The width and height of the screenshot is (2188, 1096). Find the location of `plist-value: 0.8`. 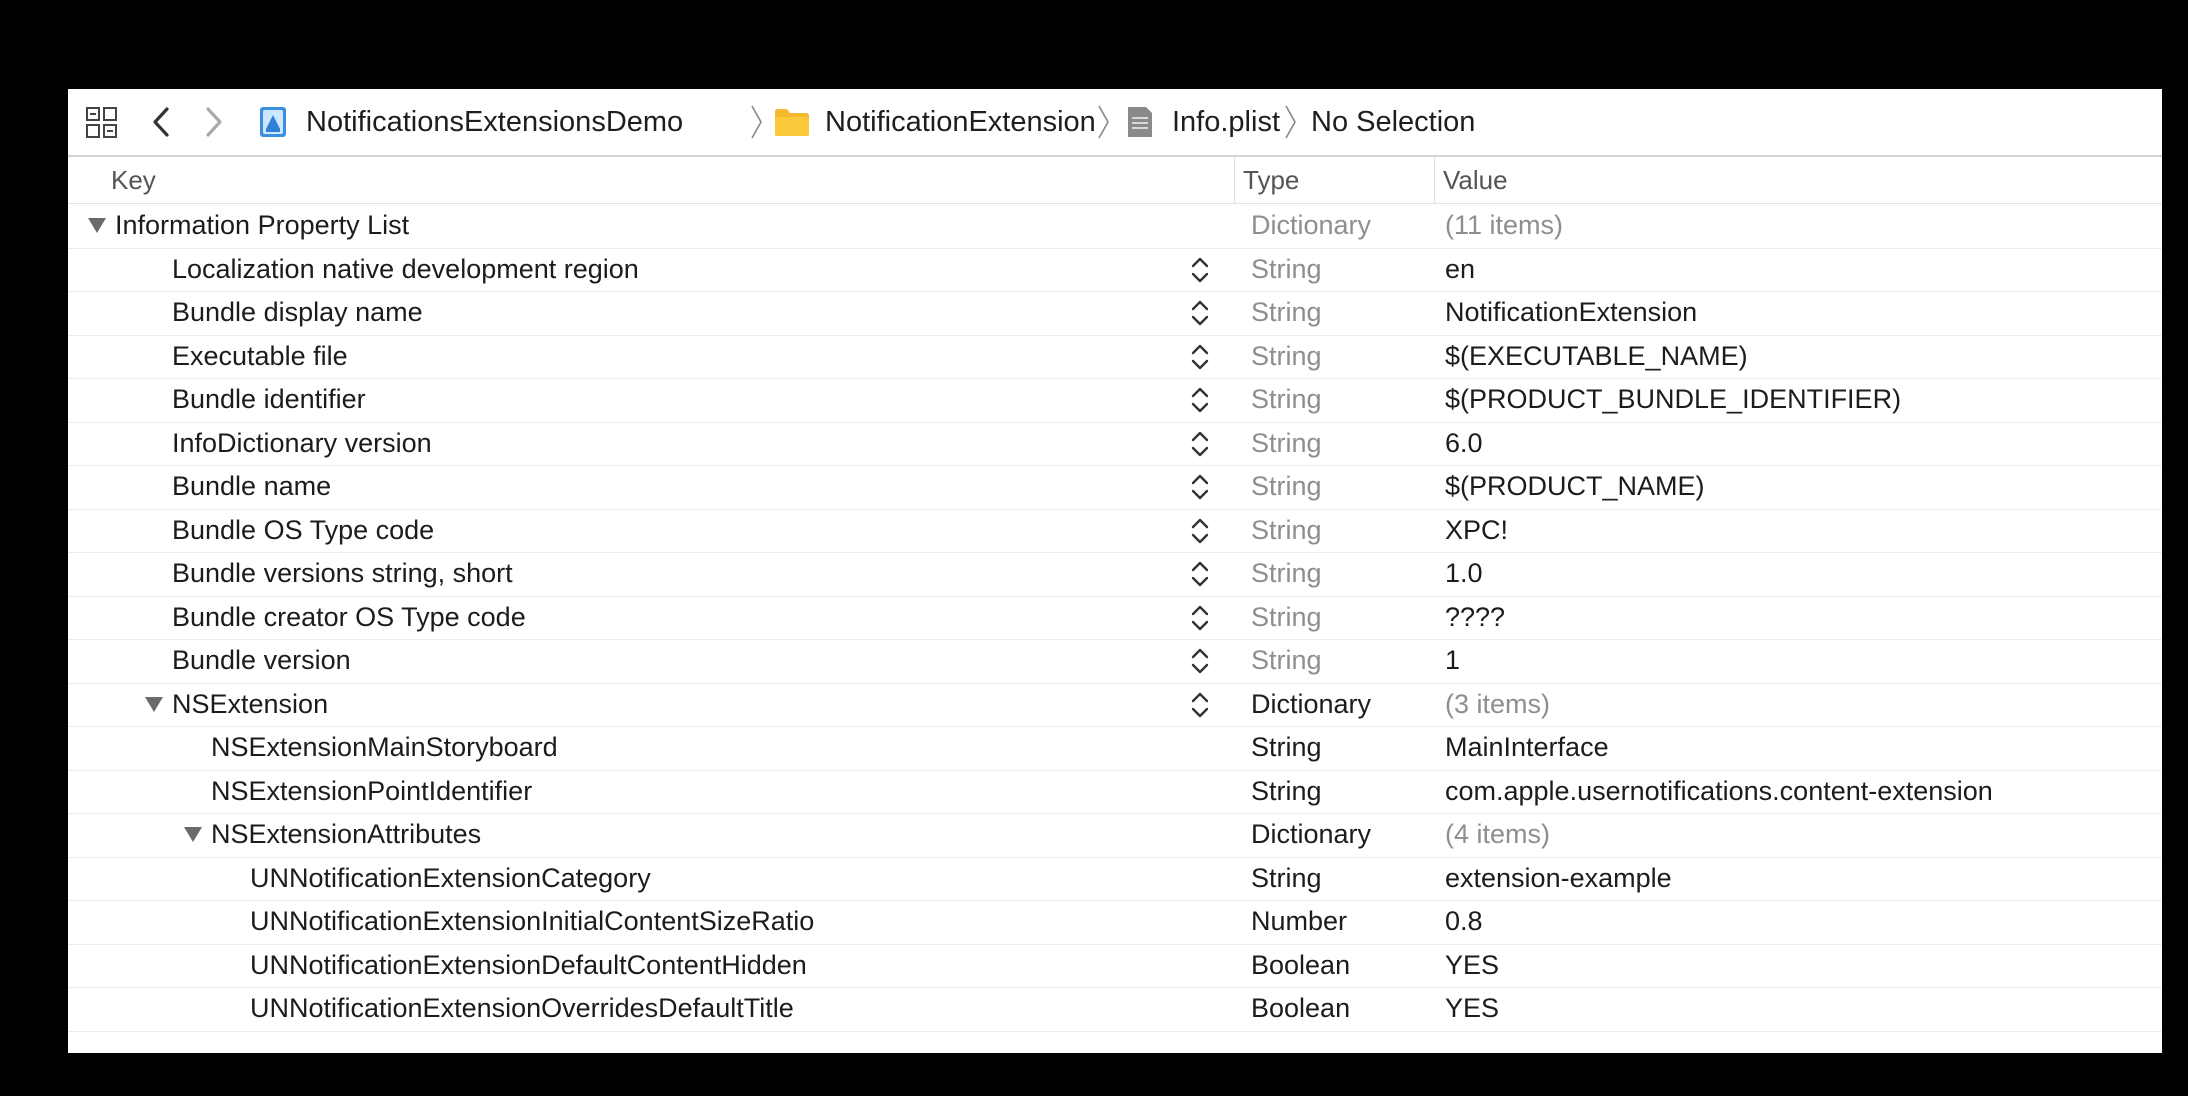

plist-value: 0.8 is located at coordinates (1464, 921).